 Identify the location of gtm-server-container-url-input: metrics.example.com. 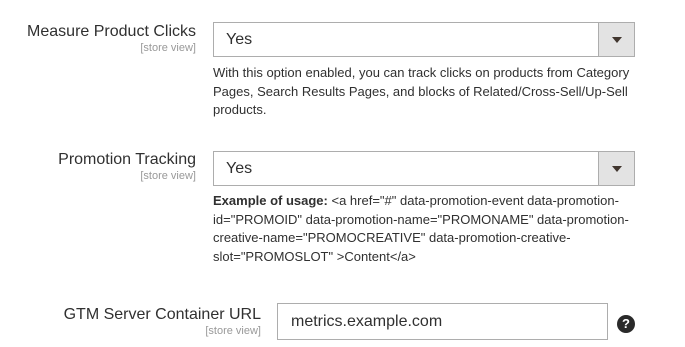
(442, 321).